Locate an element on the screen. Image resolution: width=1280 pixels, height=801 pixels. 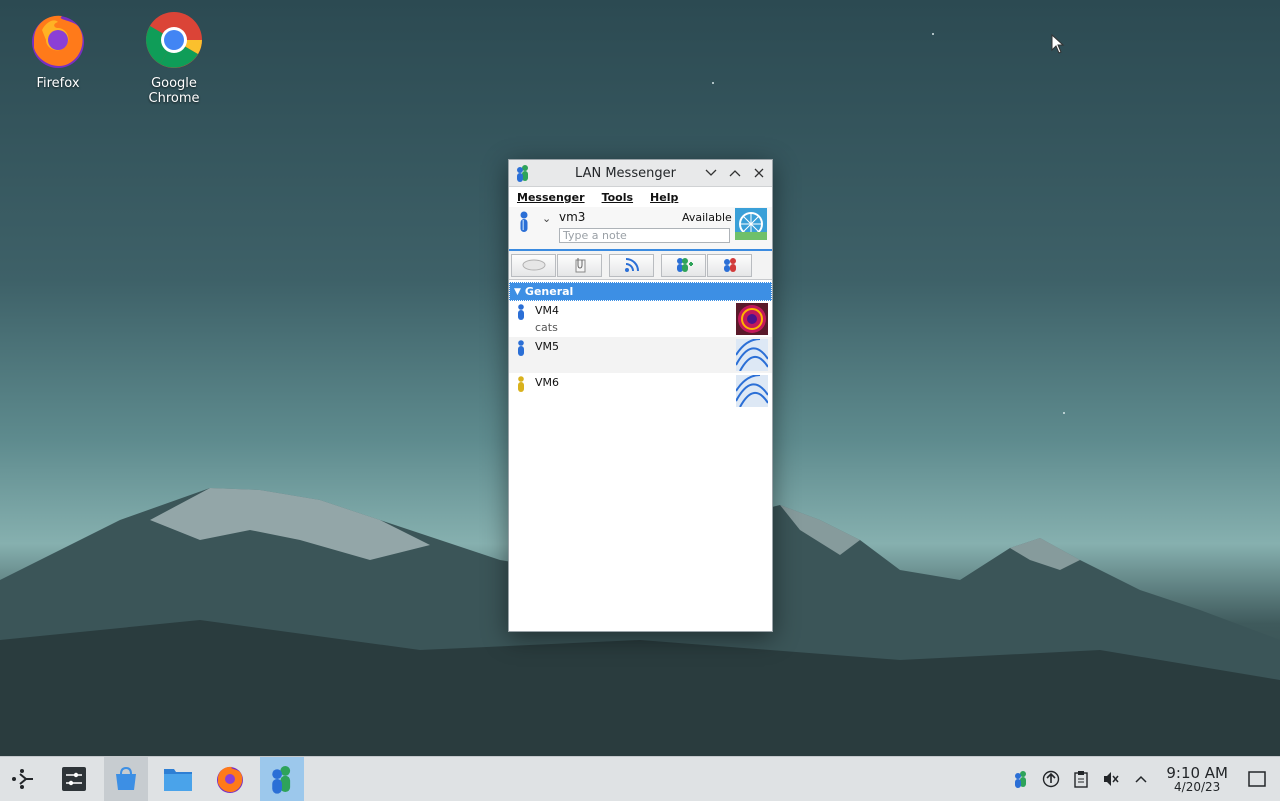
menu-bar: Messenger Tools Help is located at coordinates (640, 197).